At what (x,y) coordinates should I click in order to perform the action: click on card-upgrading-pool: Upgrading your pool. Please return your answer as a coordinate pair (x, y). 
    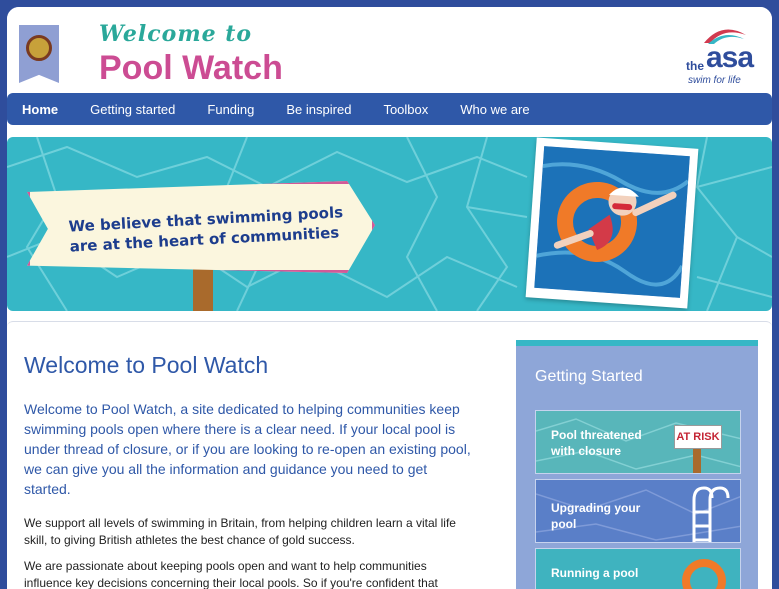
    Looking at the image, I should click on (638, 511).